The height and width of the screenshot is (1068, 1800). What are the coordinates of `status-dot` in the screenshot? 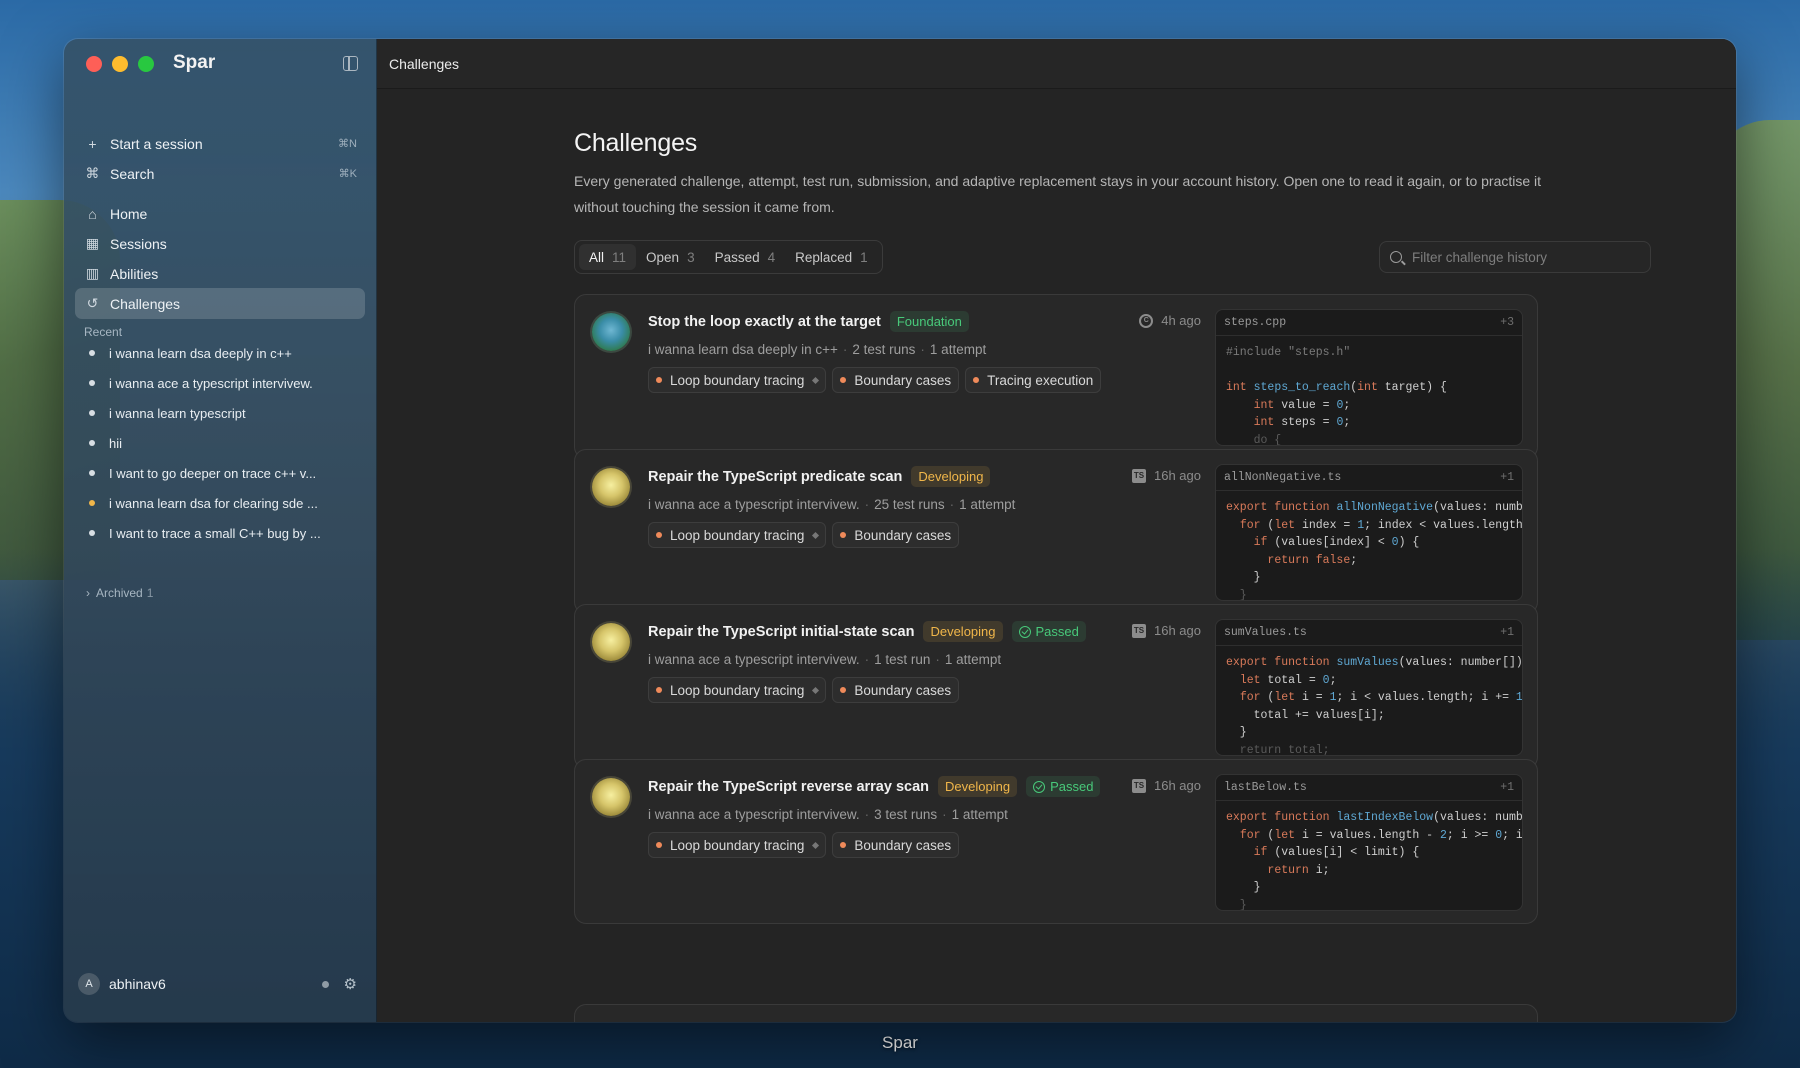 It's located at (92, 503).